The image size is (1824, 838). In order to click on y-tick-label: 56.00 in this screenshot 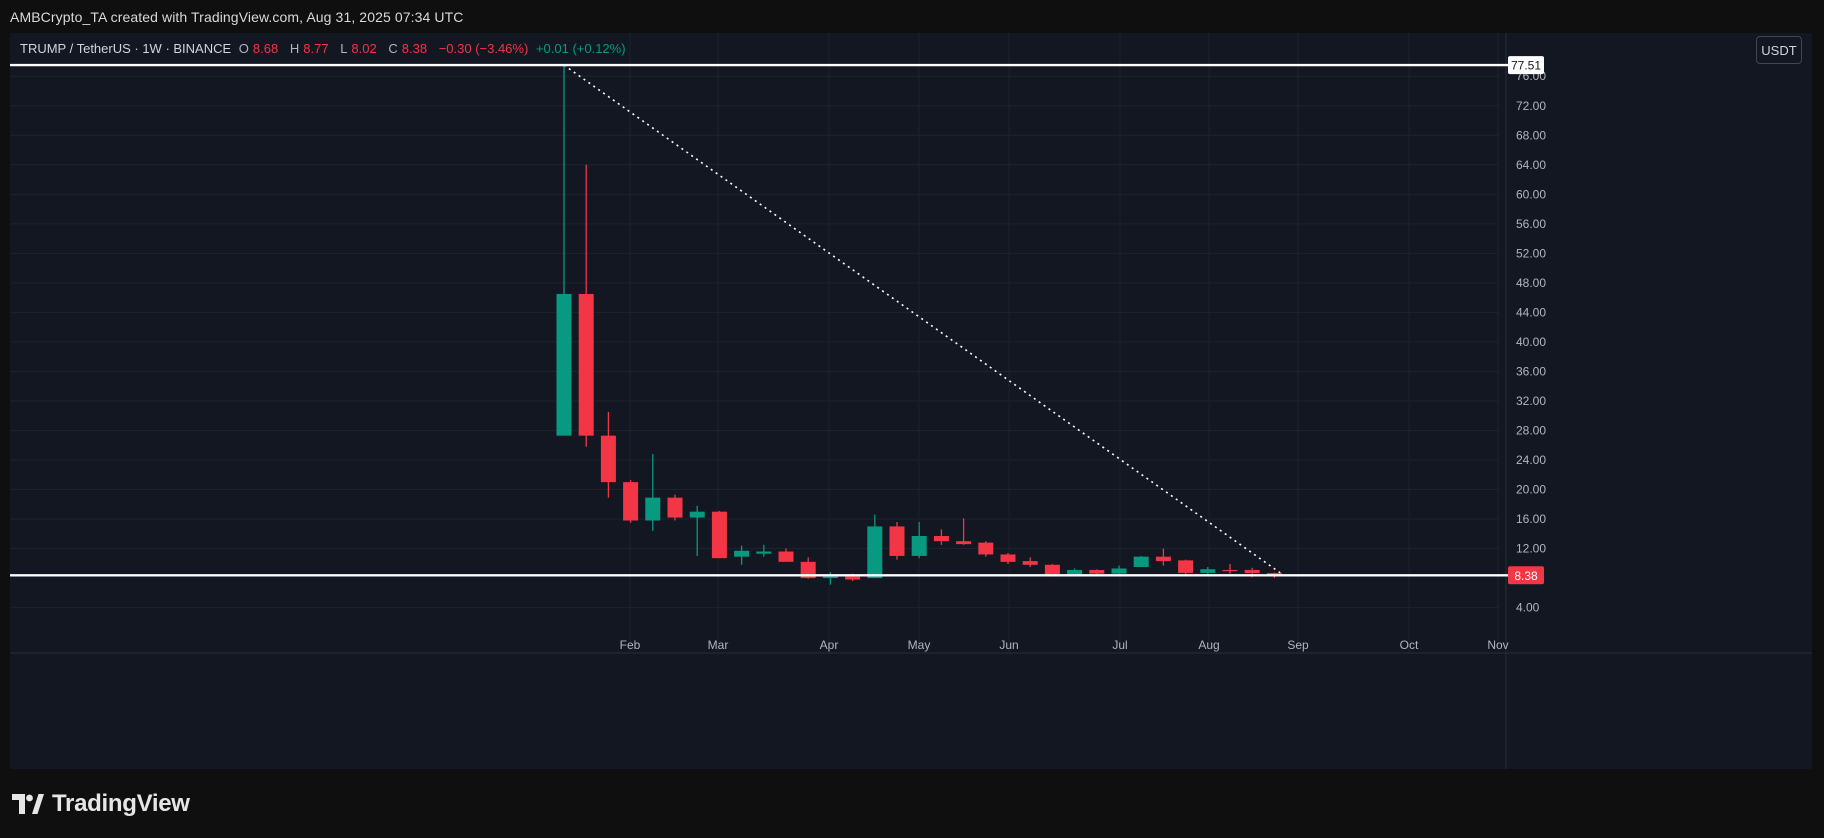, I will do `click(1531, 224)`.